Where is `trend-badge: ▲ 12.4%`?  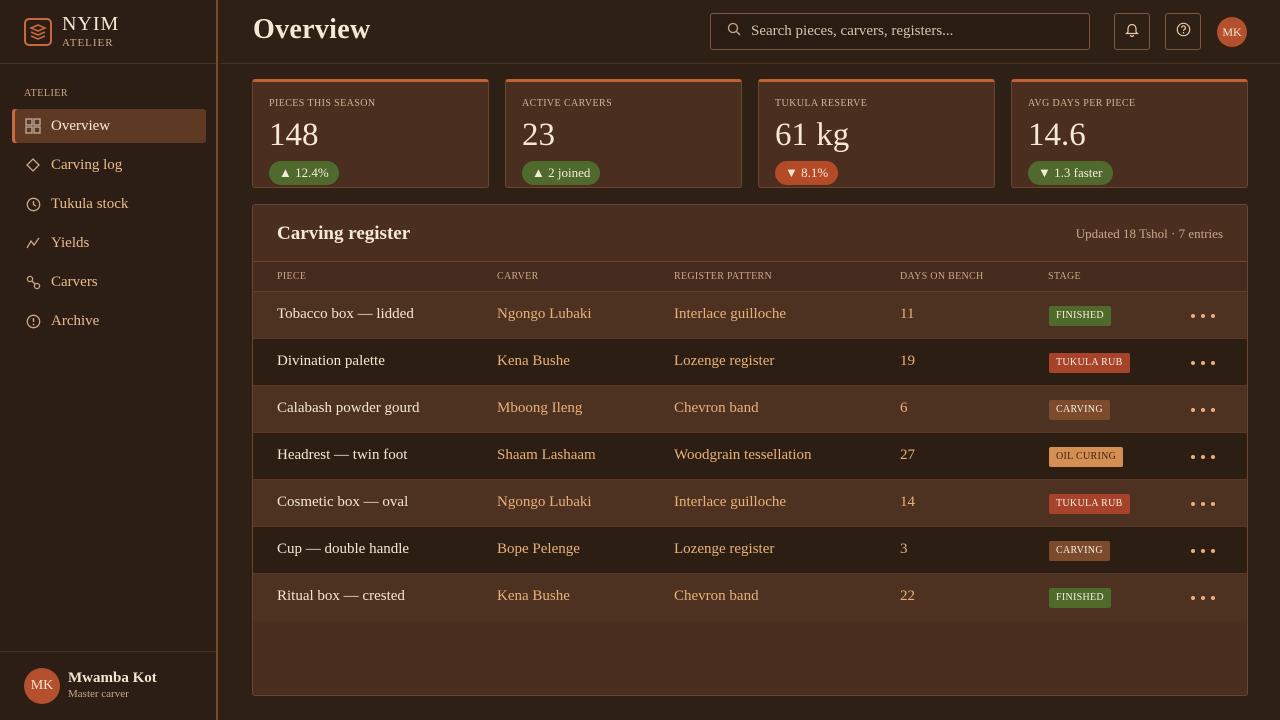
trend-badge: ▲ 12.4% is located at coordinates (304, 173).